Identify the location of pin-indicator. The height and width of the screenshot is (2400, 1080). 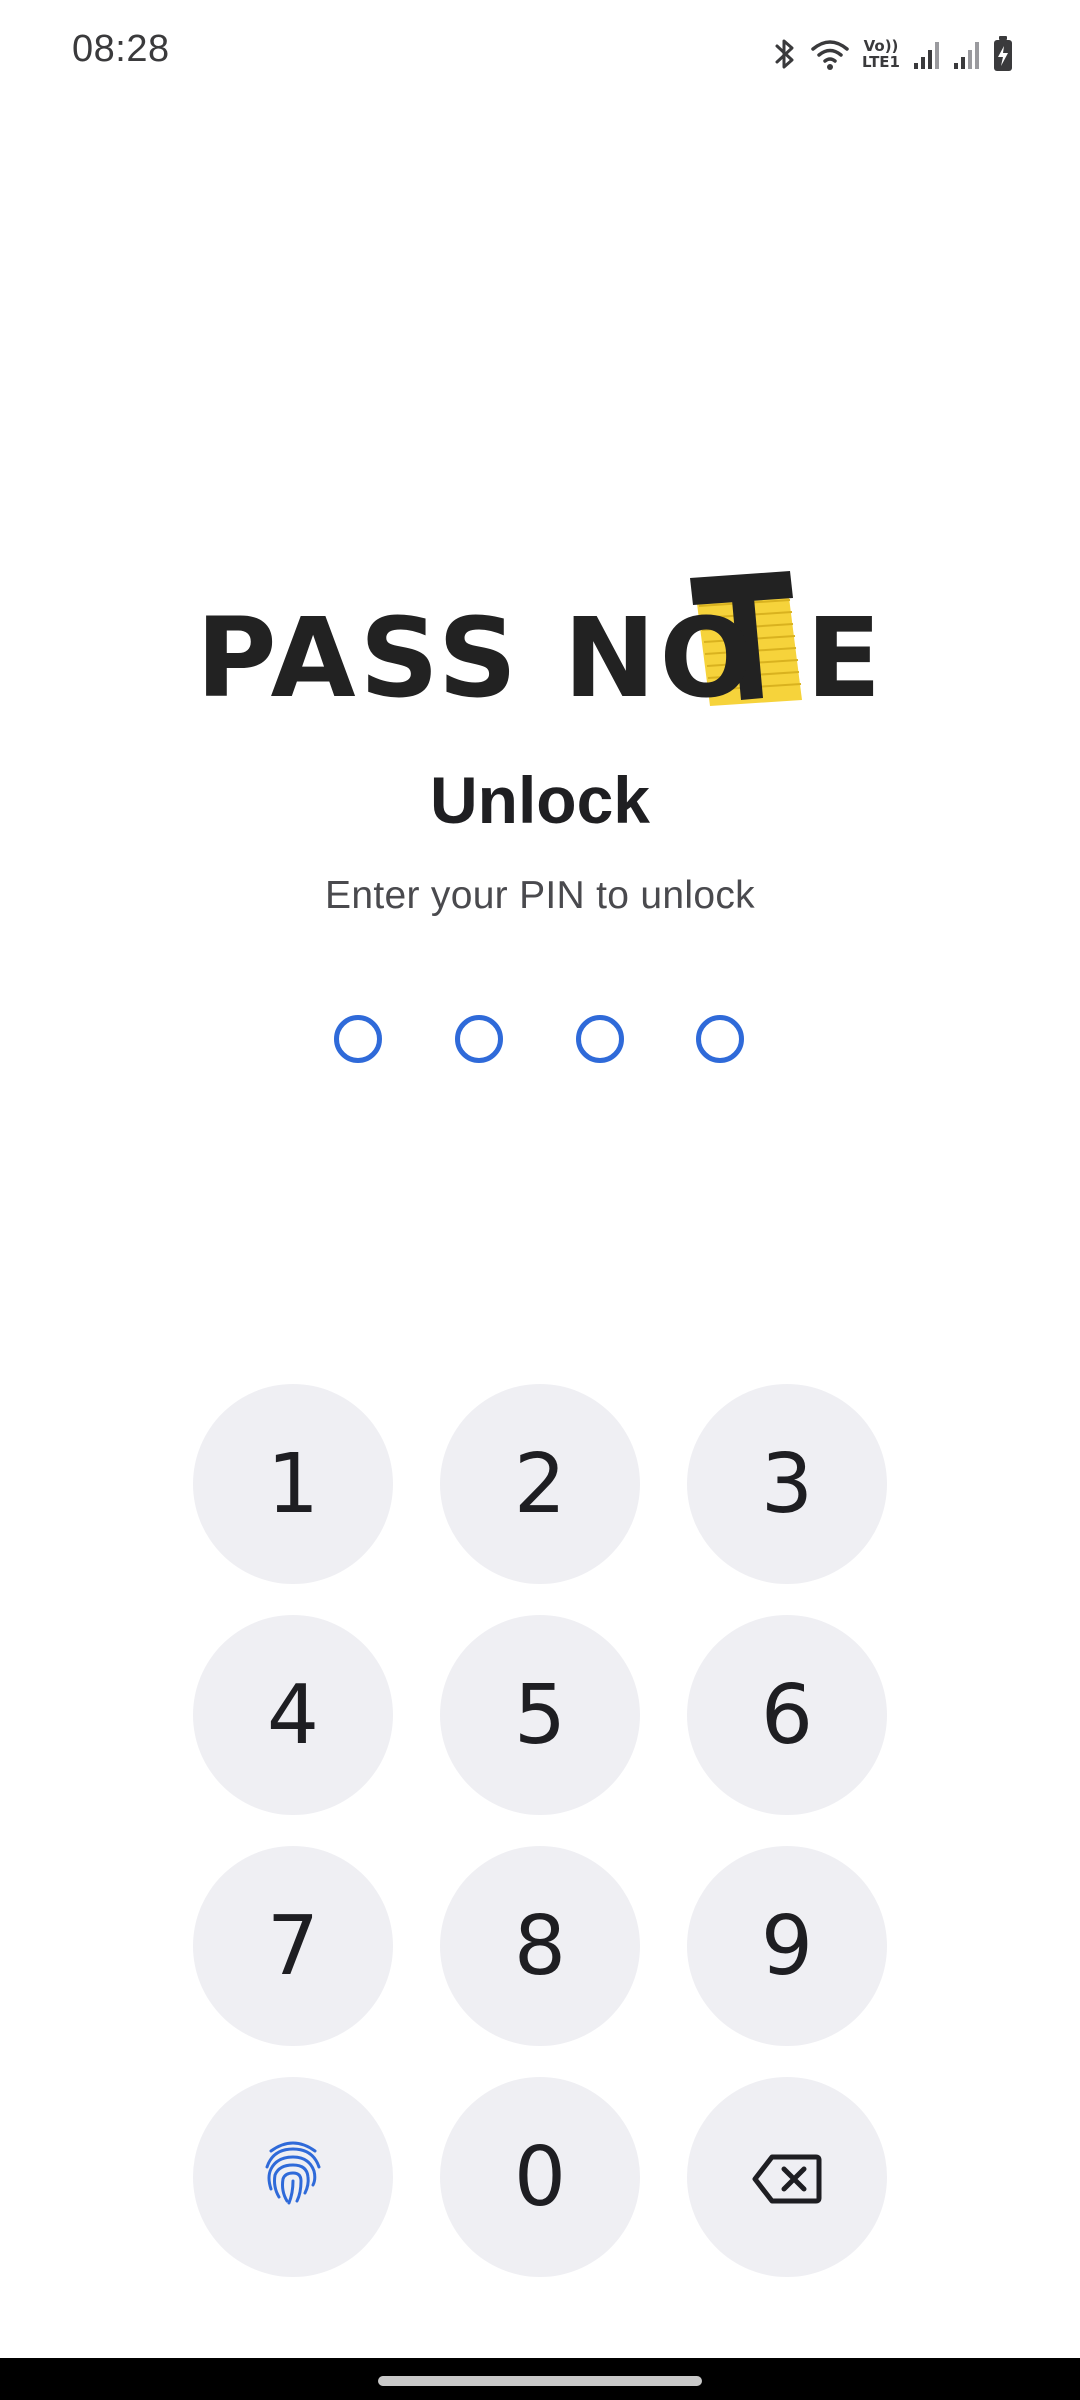
(540, 1039).